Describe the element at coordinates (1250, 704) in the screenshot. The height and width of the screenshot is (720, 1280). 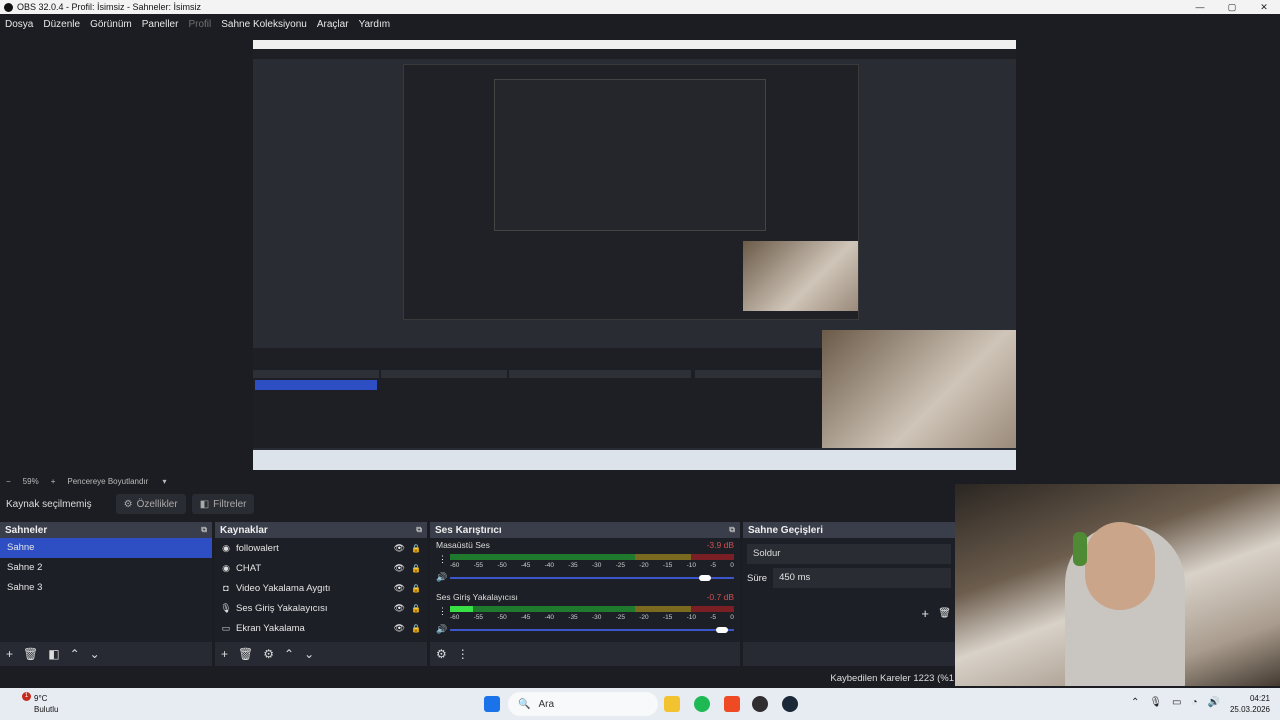
I see `taskbar-clock: 04:21 25.03.2026` at that location.